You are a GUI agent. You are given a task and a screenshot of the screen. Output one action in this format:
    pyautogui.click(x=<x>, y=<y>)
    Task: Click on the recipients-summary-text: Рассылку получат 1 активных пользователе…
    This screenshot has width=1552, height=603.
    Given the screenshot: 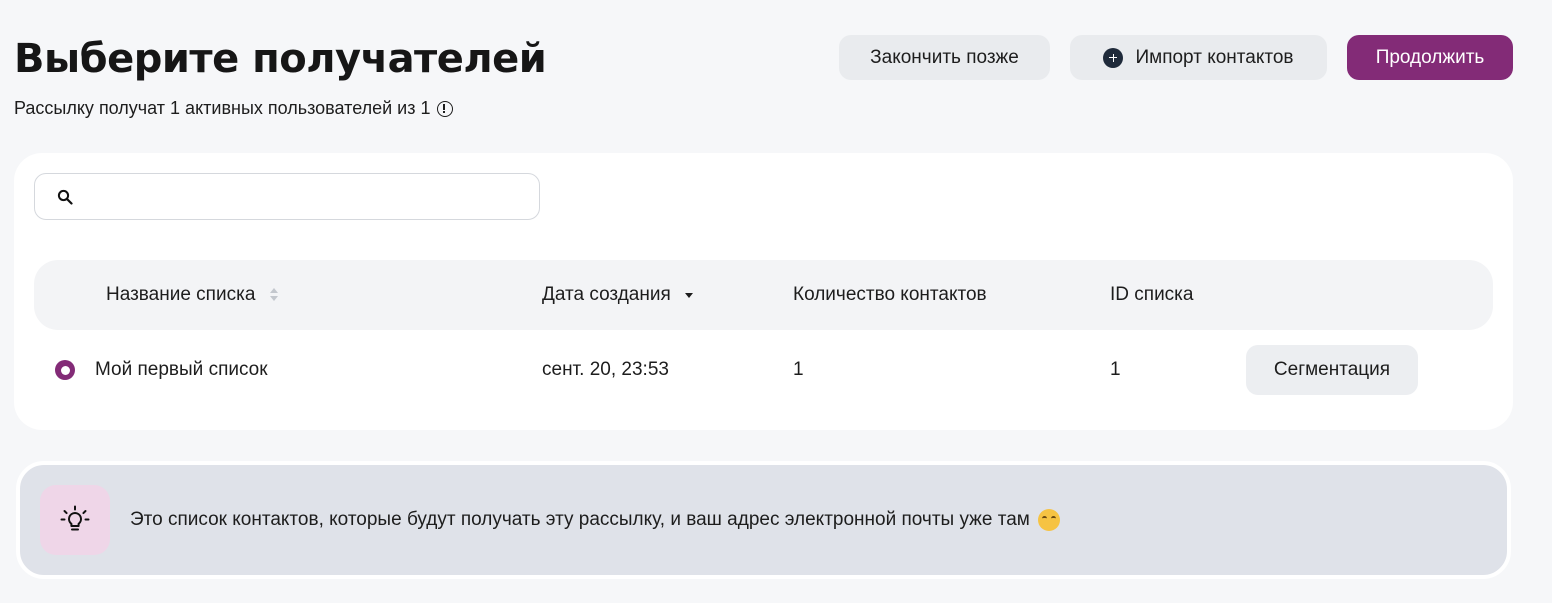 What is the action you would take?
    pyautogui.click(x=222, y=108)
    